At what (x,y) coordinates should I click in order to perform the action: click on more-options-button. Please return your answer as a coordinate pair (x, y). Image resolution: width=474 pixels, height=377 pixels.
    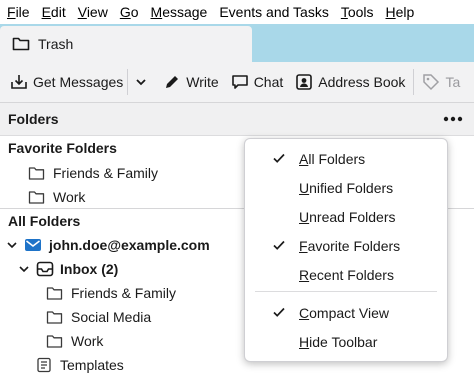
    Looking at the image, I should click on (453, 119).